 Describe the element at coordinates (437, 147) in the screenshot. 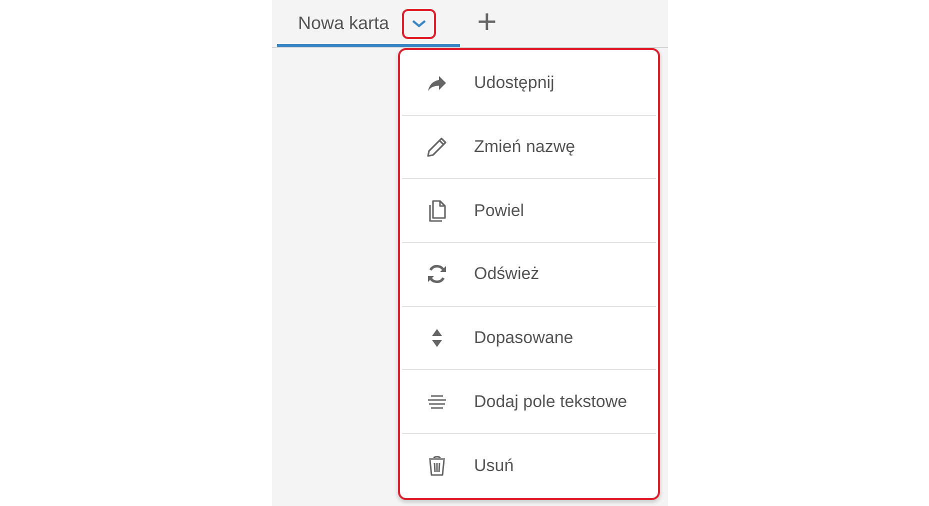

I see `pencil-icon` at that location.